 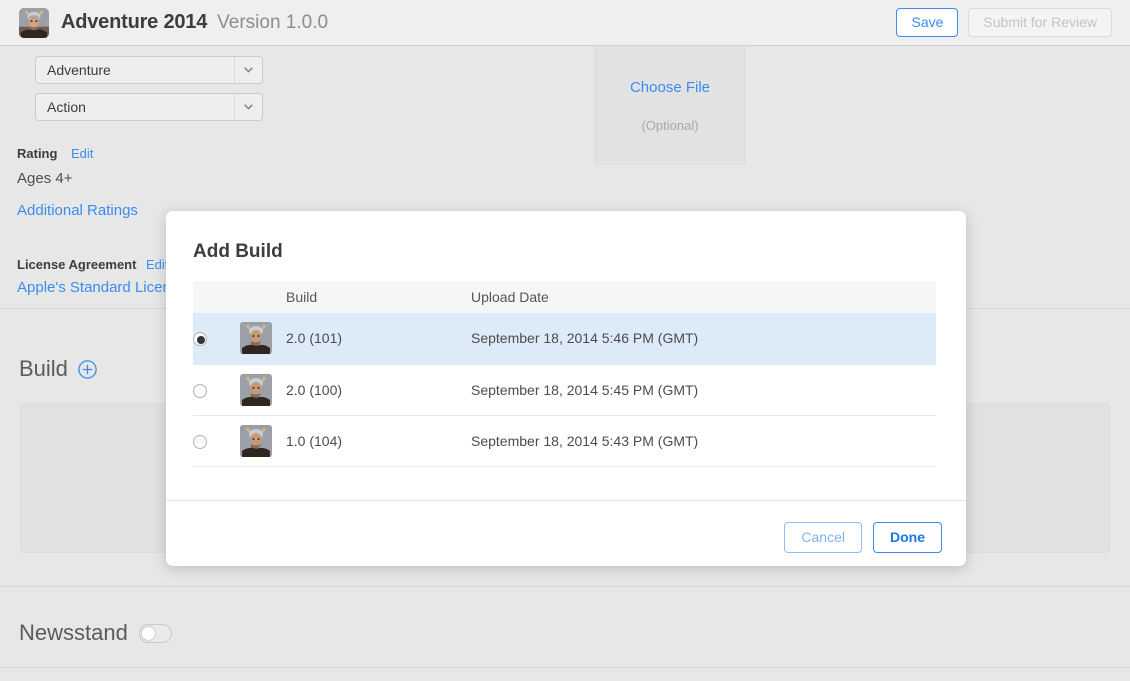 What do you see at coordinates (863, 537) in the screenshot?
I see `dialog-actions: Cancel Done` at bounding box center [863, 537].